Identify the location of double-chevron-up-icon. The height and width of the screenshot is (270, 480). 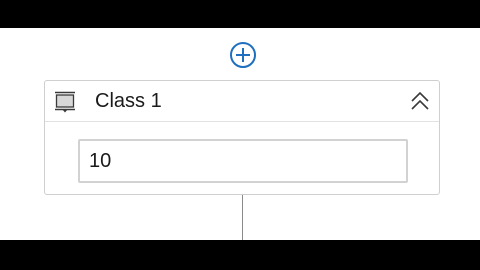
(420, 100).